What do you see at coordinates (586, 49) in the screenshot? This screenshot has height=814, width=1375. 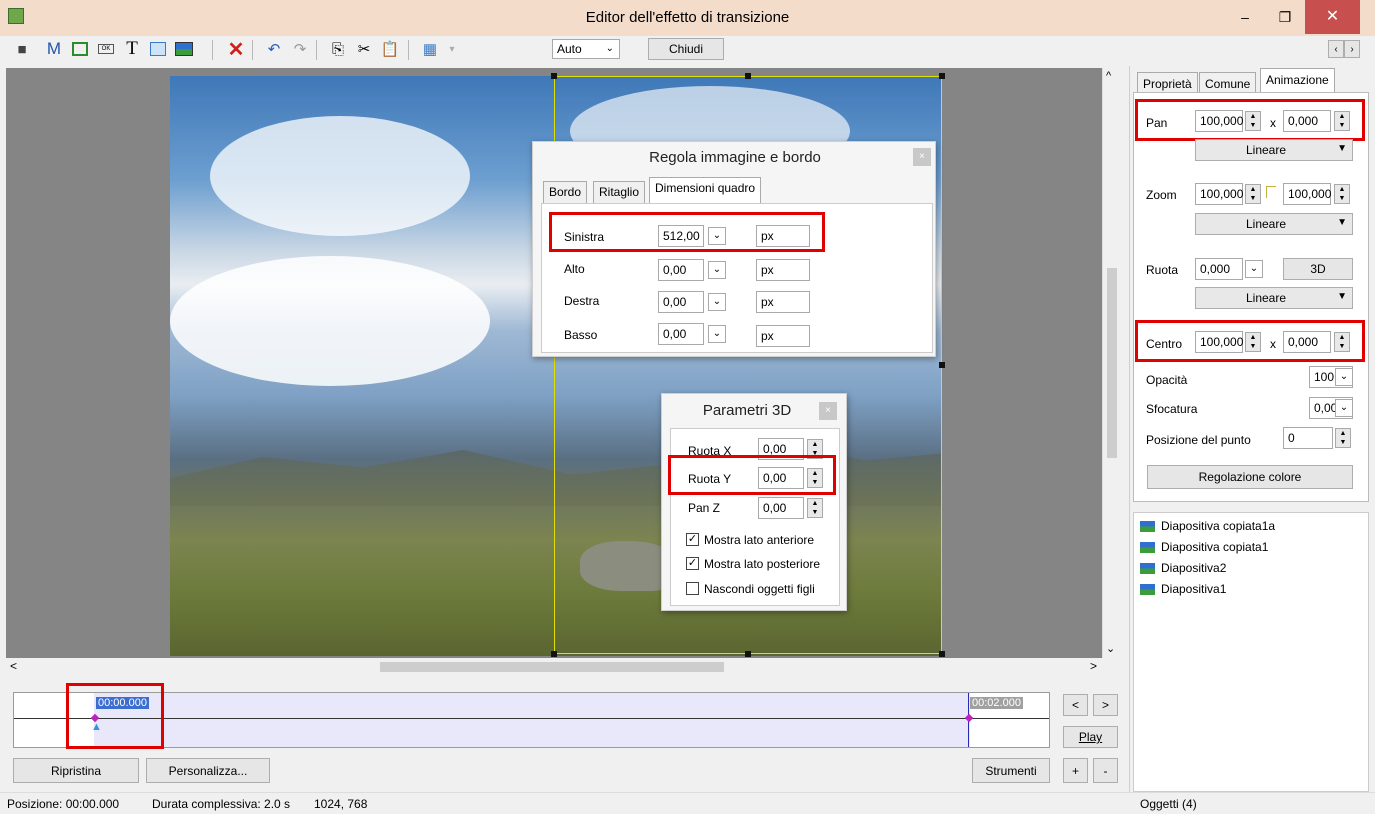 I see `zoom-select: Auto ⌄` at bounding box center [586, 49].